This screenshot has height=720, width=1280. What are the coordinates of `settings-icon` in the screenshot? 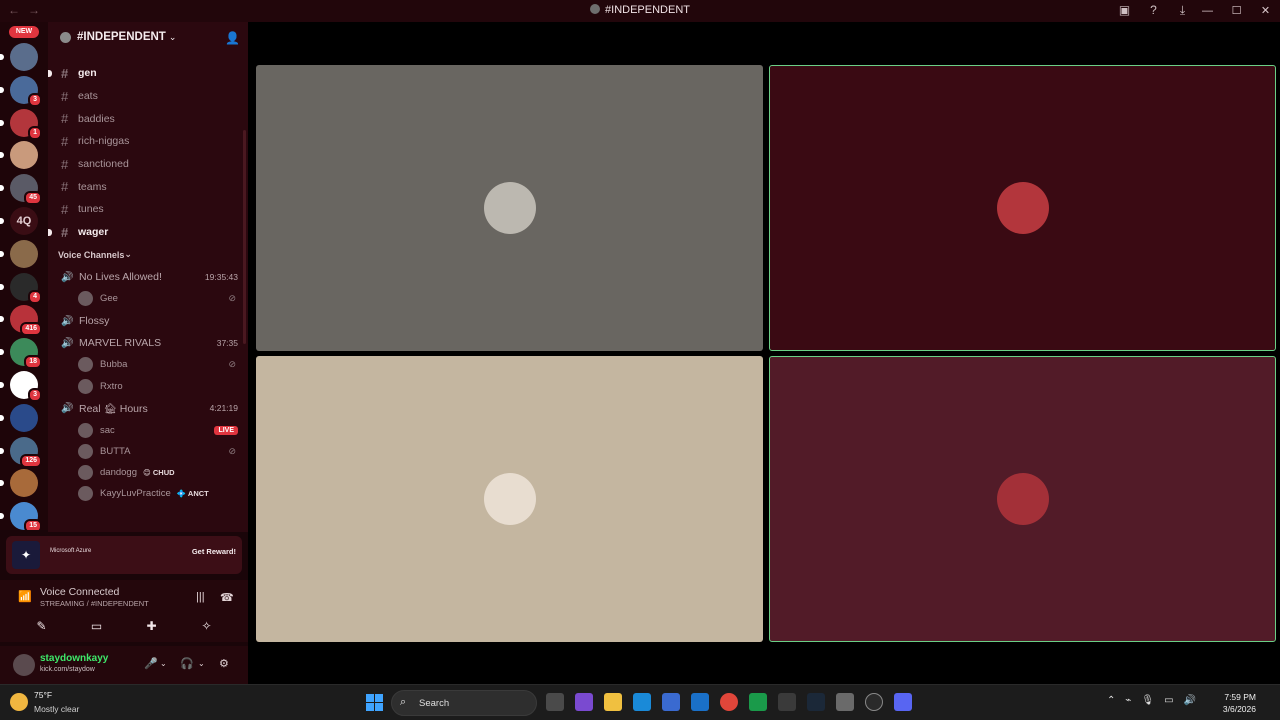 It's located at (845, 702).